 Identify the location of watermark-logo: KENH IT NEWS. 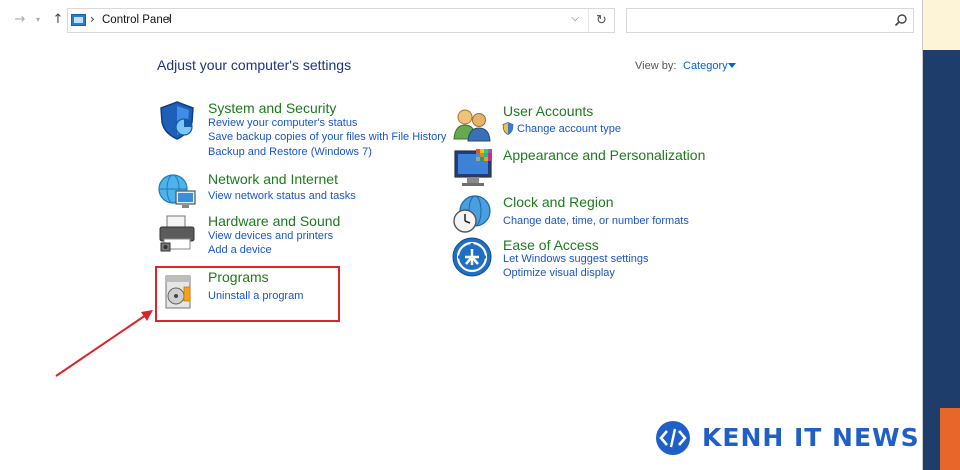
(797, 438).